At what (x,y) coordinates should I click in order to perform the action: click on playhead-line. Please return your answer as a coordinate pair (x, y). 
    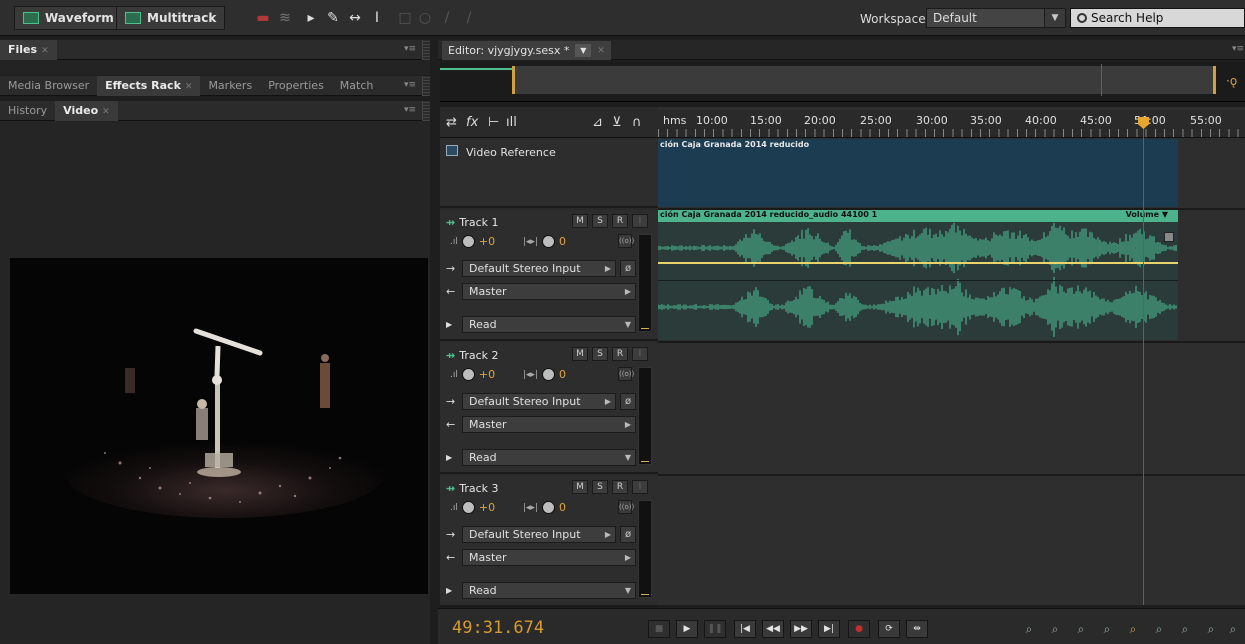
    Looking at the image, I should click on (1143, 360).